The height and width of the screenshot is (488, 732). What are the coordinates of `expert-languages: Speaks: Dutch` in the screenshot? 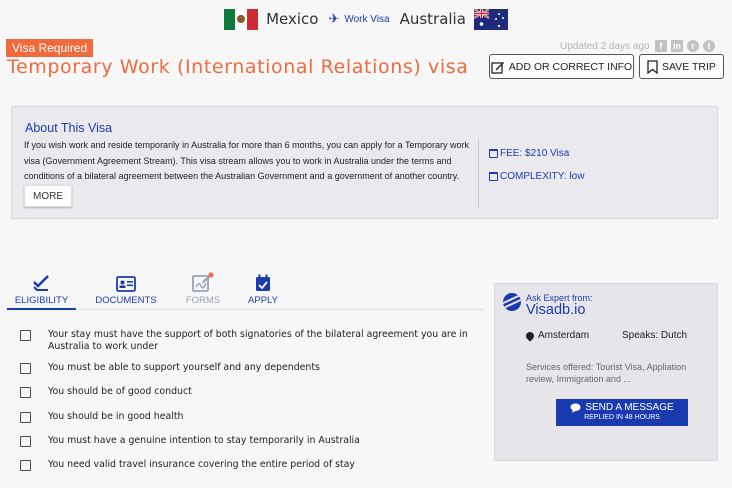 It's located at (655, 335).